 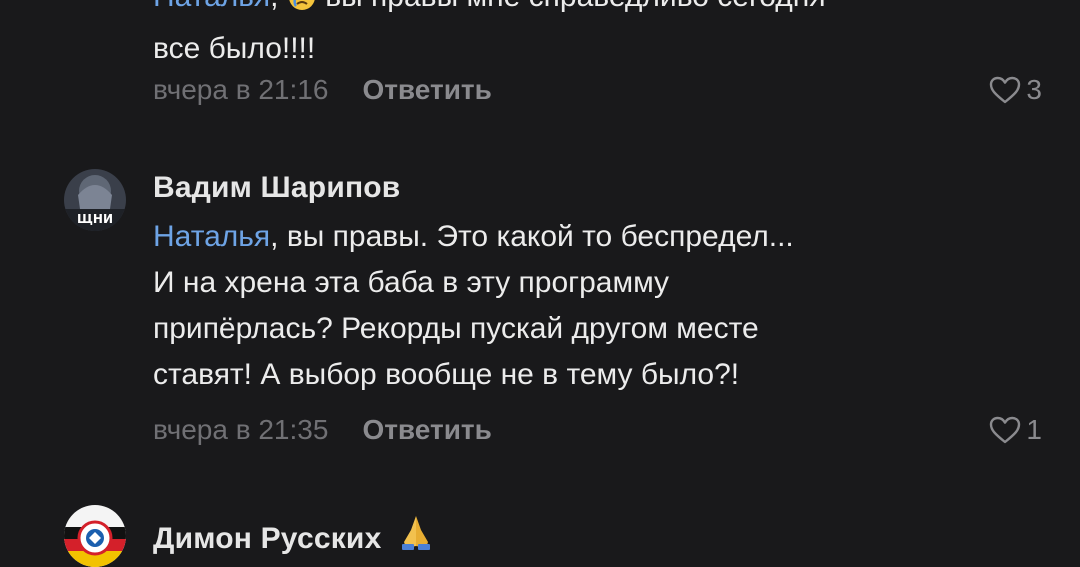 I want to click on comment-1-meta: вчера в 21:16 Ответить, so click(x=322, y=90).